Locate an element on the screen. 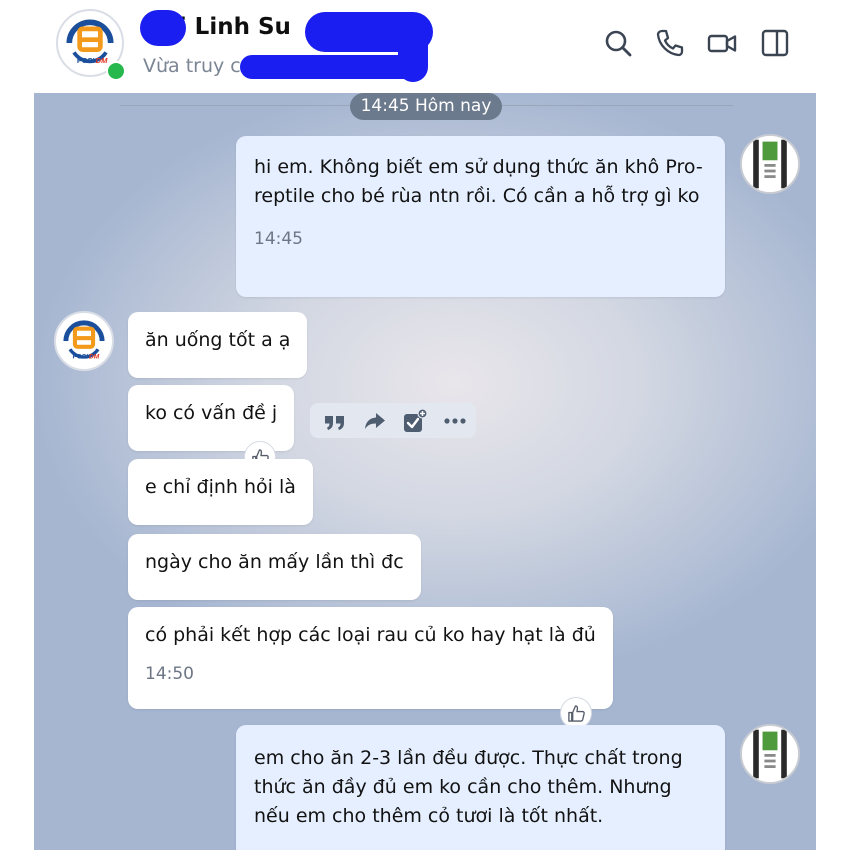  message-text: e chỉ định hỏi là is located at coordinates (220, 487).